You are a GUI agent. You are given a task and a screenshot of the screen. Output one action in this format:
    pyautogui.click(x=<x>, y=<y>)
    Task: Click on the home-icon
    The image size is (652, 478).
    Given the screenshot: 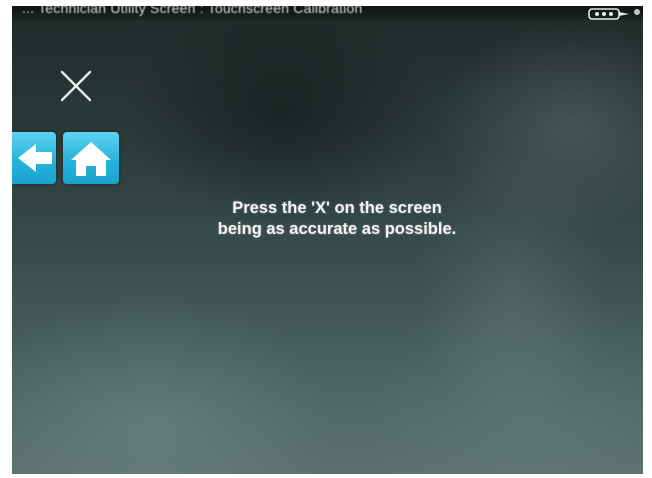 What is the action you would take?
    pyautogui.click(x=91, y=159)
    